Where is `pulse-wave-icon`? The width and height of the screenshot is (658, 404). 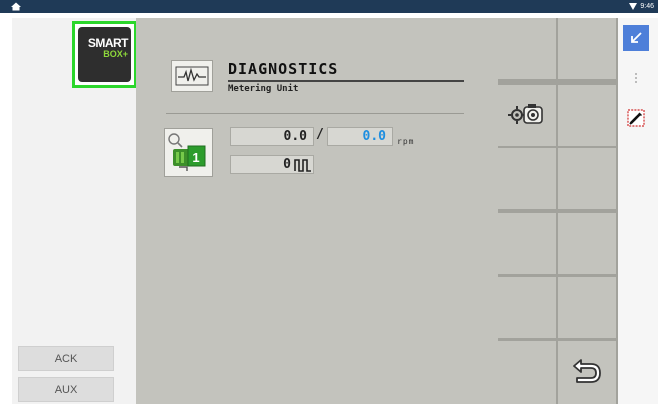 pulse-wave-icon is located at coordinates (192, 76).